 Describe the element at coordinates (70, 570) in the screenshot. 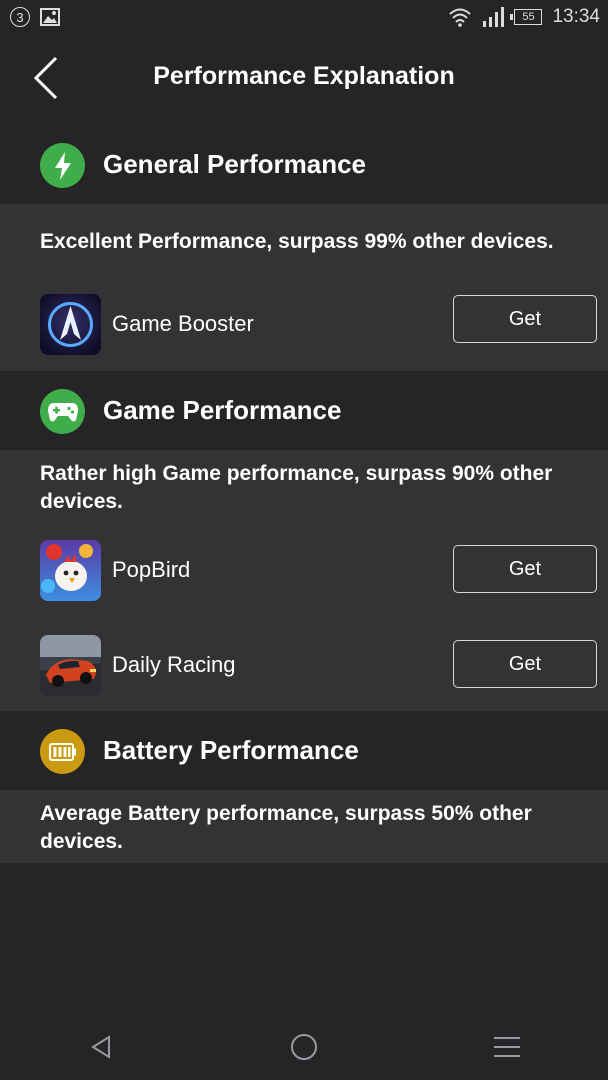

I see `popbird-app-icon` at that location.